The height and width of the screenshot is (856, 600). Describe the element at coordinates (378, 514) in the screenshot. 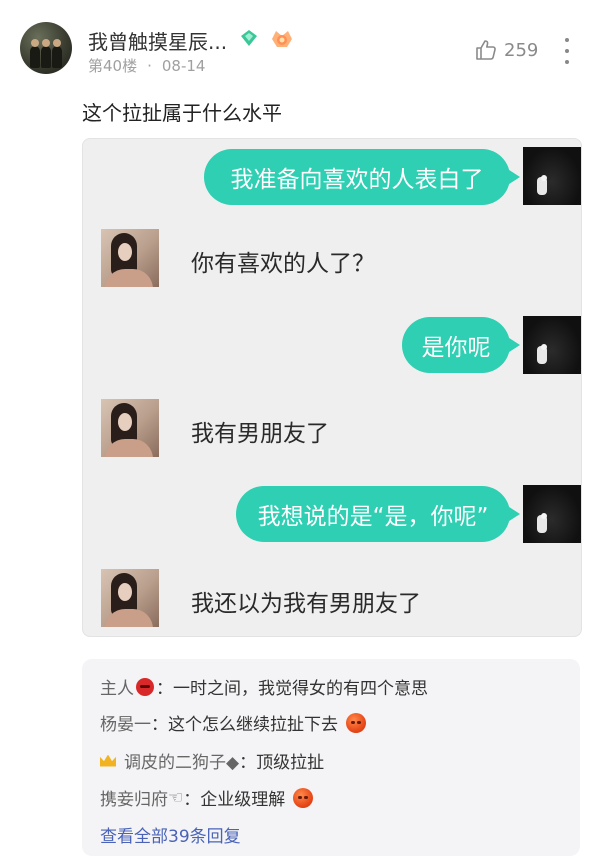

I see `chat-bubble-sent: 我想说的是“是，你呢”` at that location.